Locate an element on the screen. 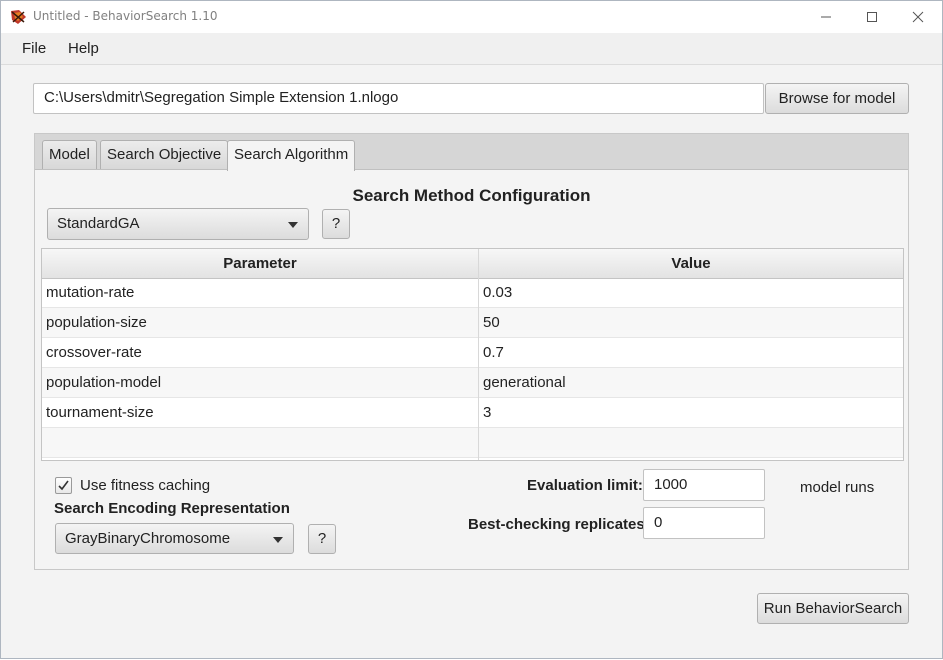 This screenshot has height=660, width=943. search-method-value: StandardGA is located at coordinates (98, 223).